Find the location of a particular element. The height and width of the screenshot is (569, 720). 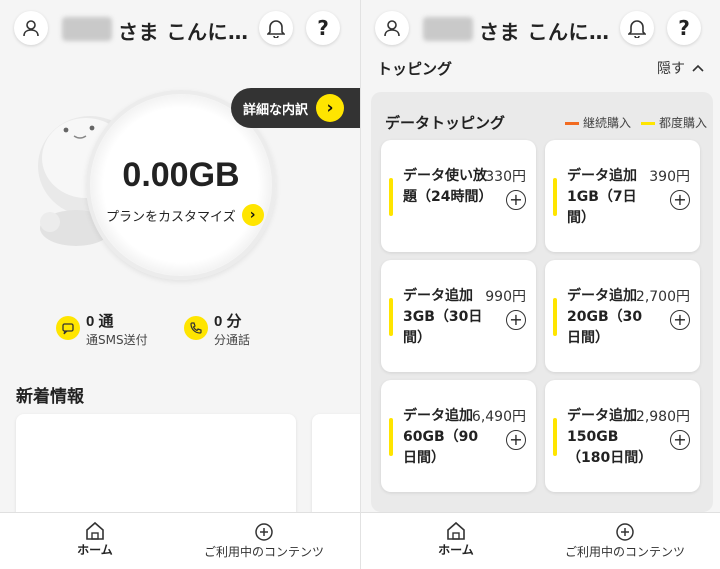

customize-plan-link: プランをカスタマイズ › is located at coordinates (185, 215).